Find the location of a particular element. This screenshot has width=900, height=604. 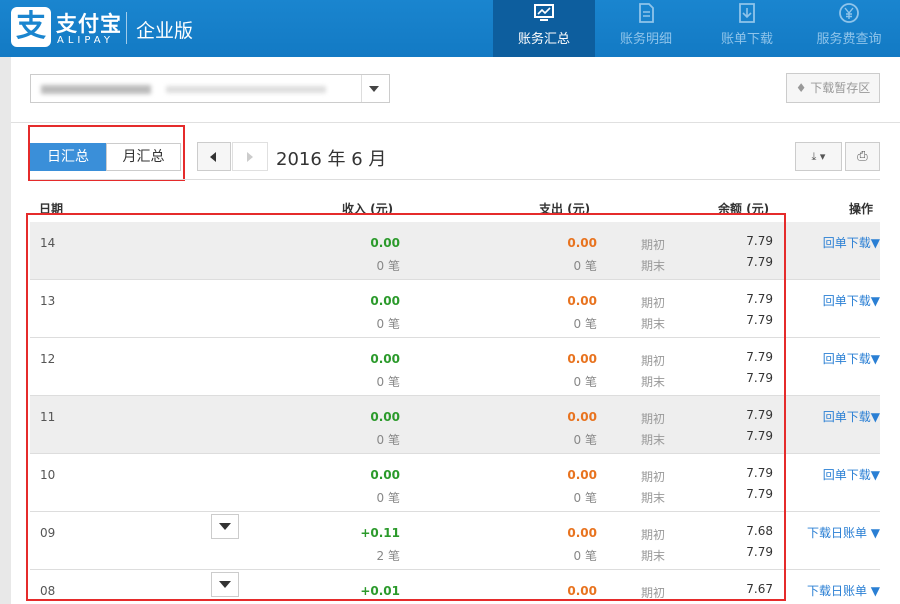

tag-icon: ♦ is located at coordinates (803, 88).